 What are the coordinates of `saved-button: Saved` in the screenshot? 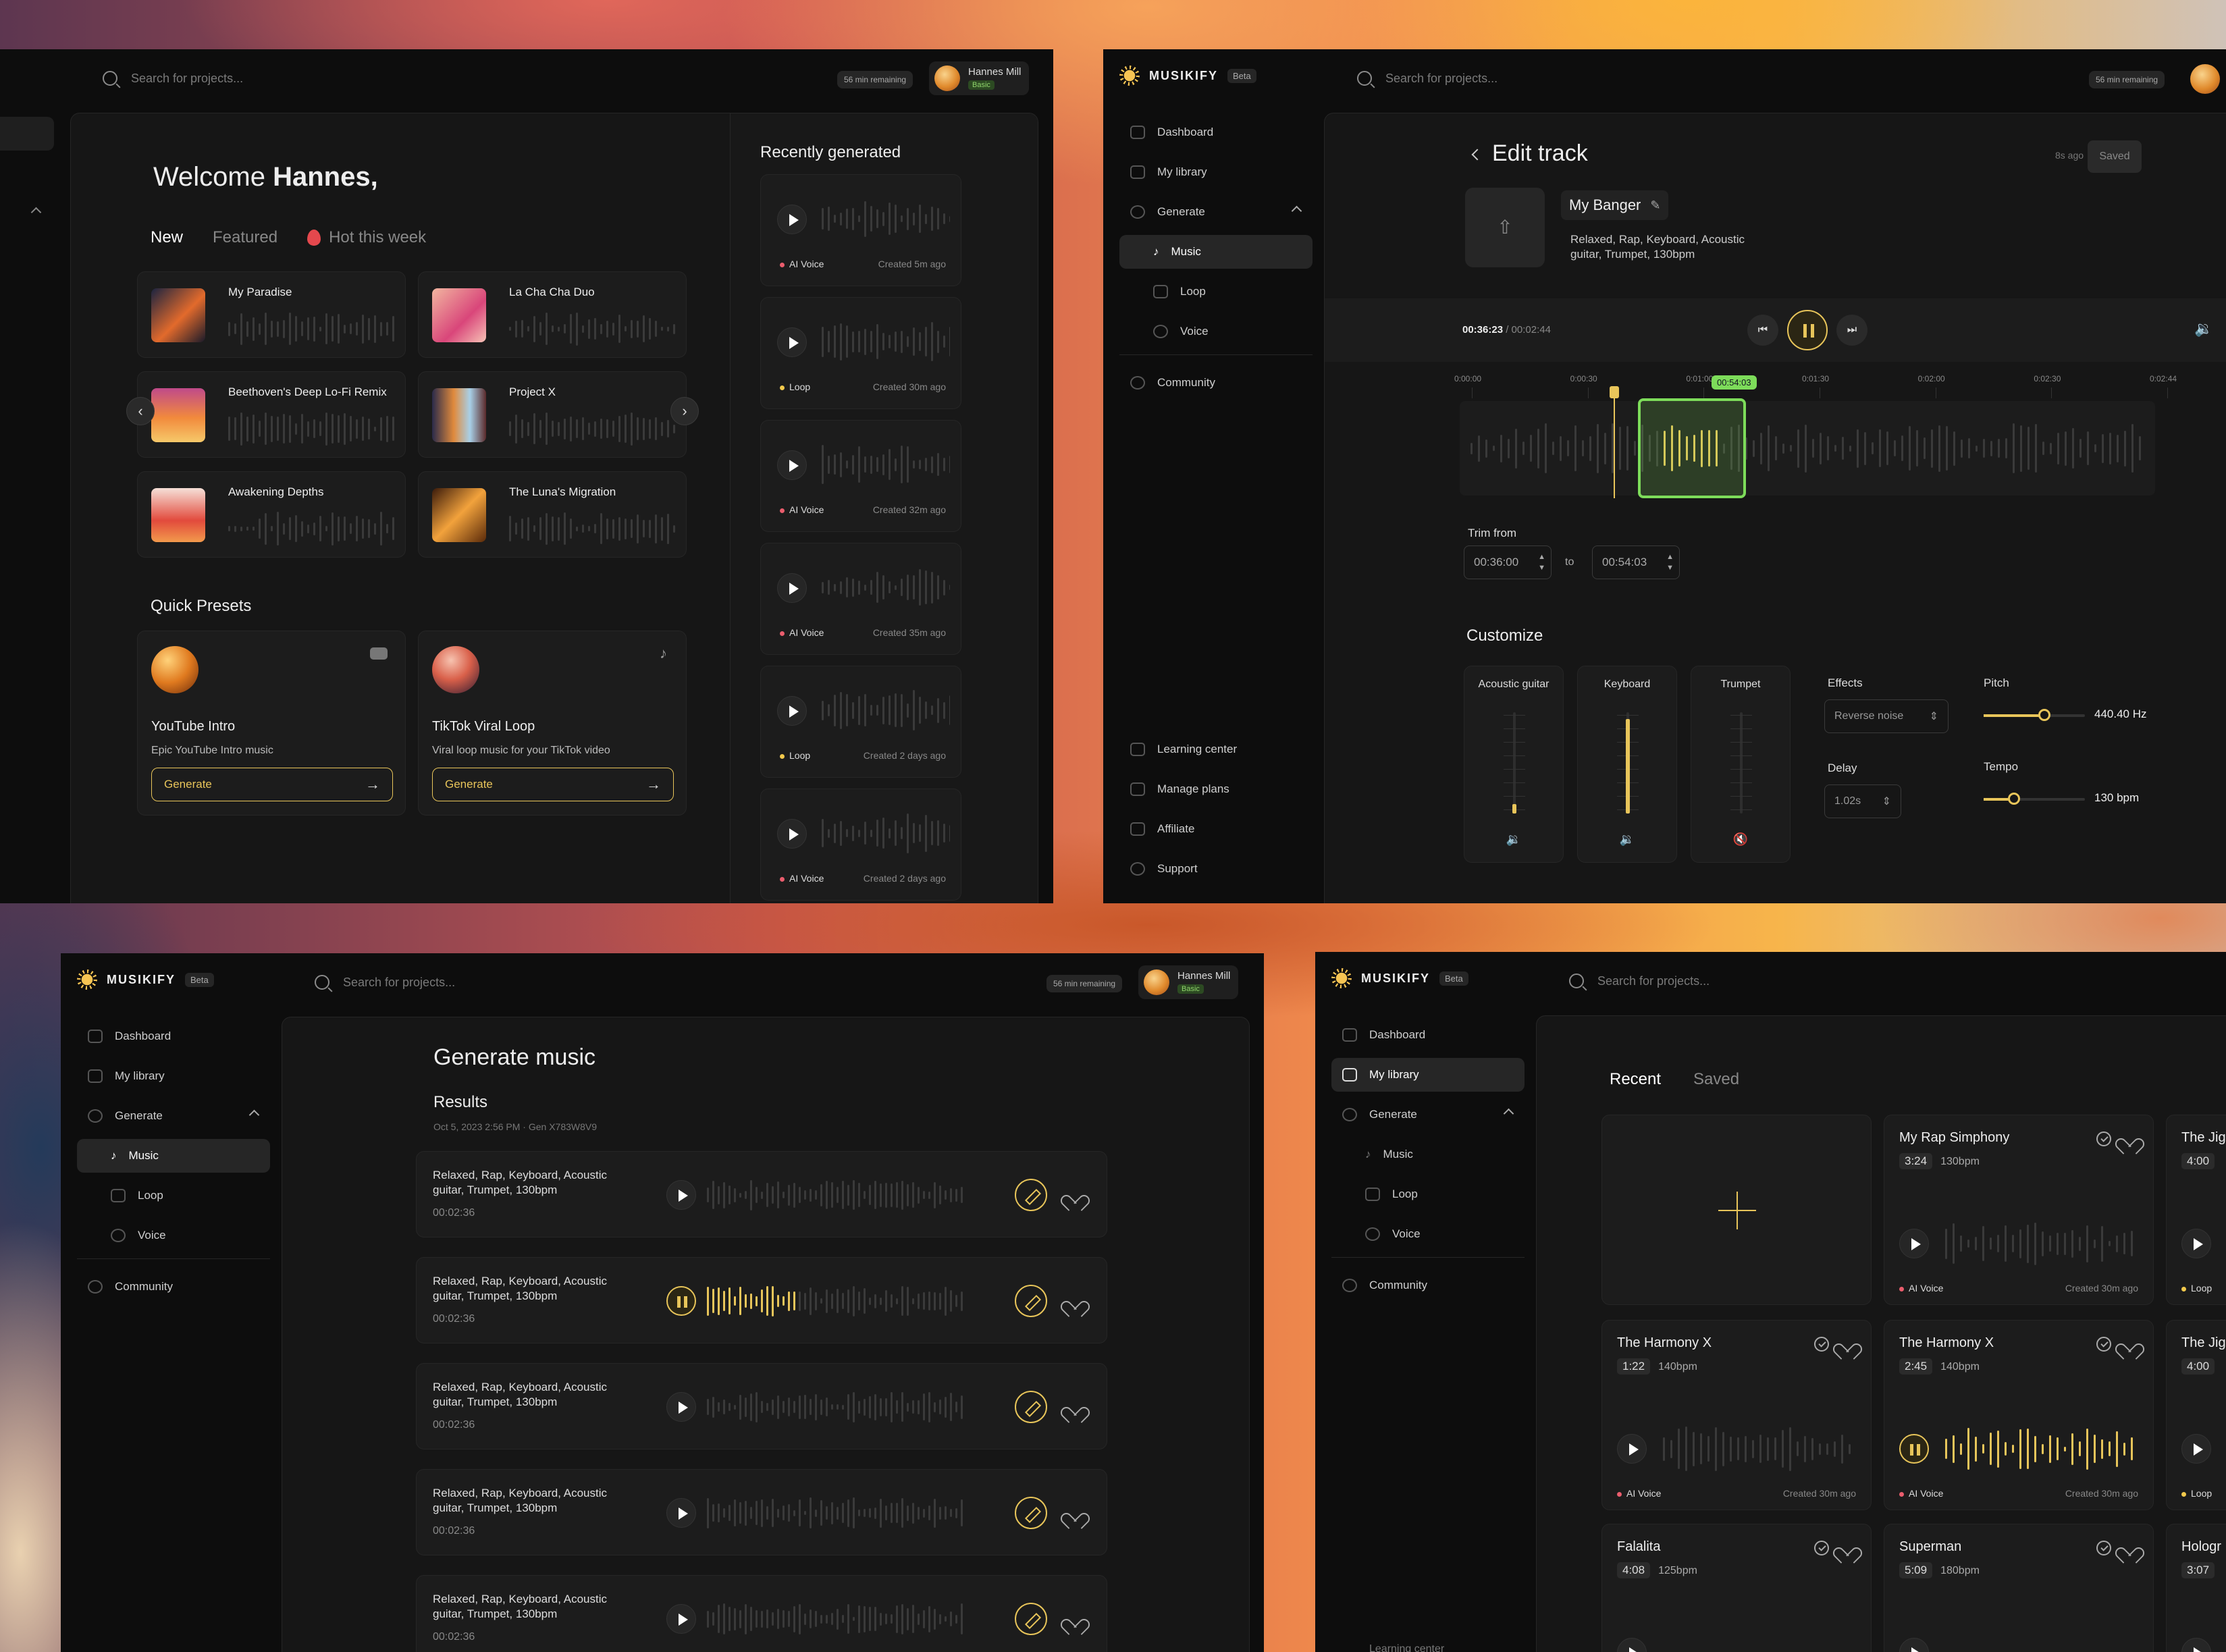 It's located at (2115, 156).